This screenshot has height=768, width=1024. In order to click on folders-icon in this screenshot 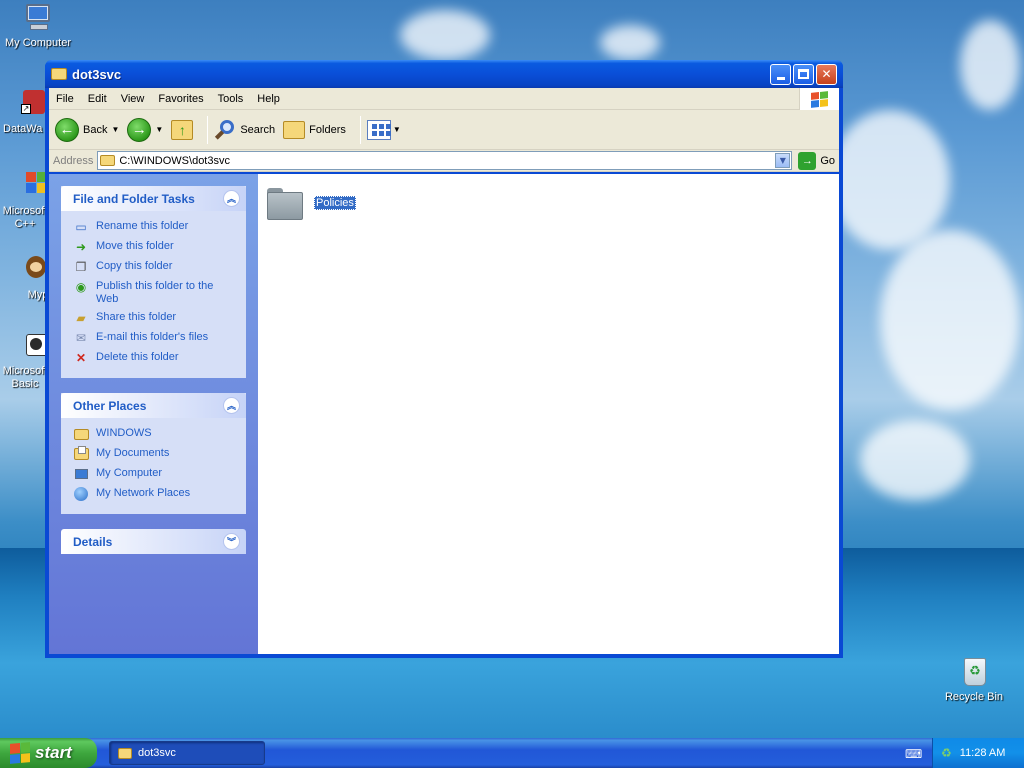, I will do `click(294, 129)`.